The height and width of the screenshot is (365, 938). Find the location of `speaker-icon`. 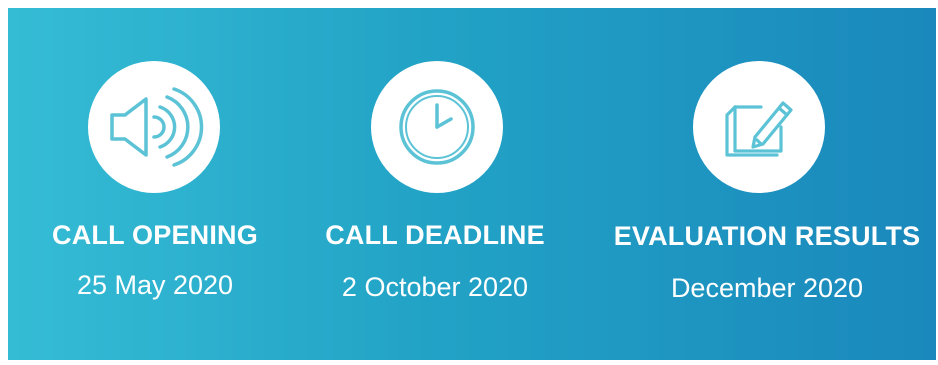

speaker-icon is located at coordinates (157, 127).